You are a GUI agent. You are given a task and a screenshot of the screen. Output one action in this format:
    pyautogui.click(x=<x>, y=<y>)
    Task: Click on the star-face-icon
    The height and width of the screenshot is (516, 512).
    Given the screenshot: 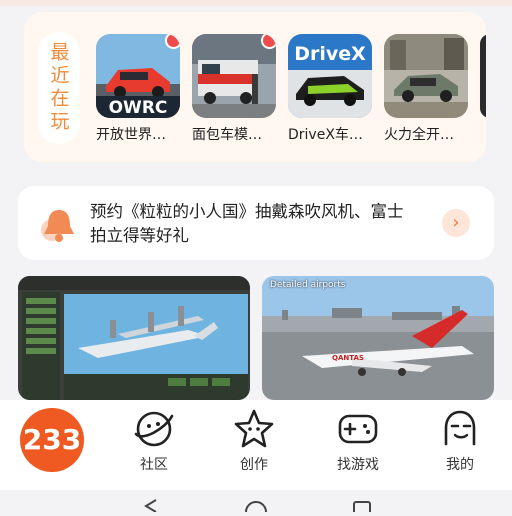 What is the action you would take?
    pyautogui.click(x=254, y=428)
    